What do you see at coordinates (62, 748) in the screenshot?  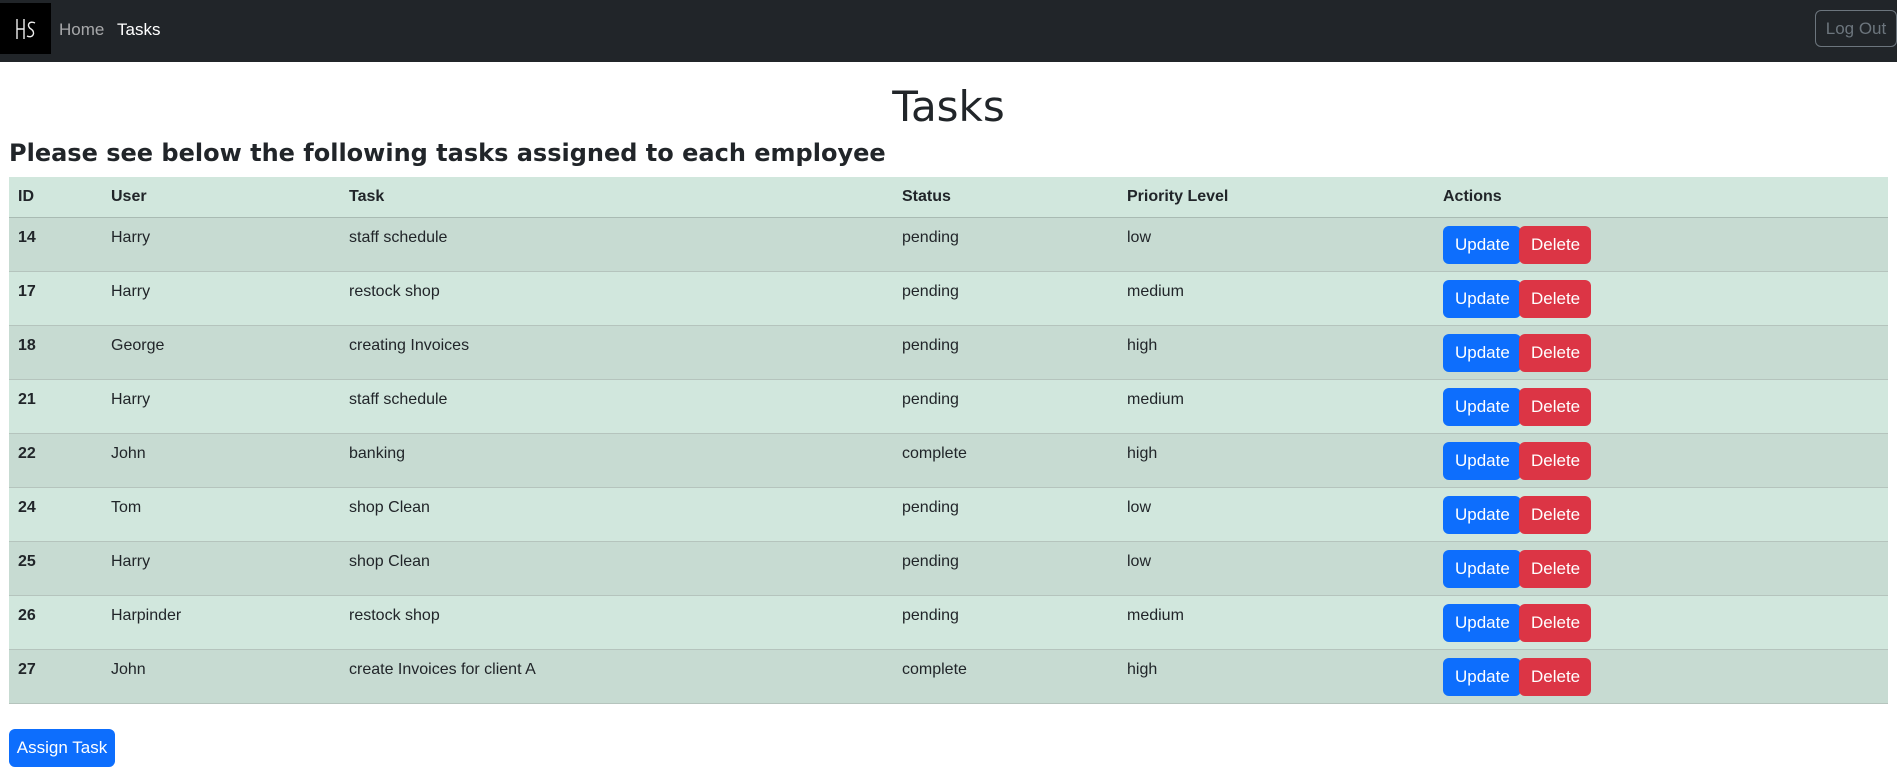 I see `assign-task-button: Assign Task` at bounding box center [62, 748].